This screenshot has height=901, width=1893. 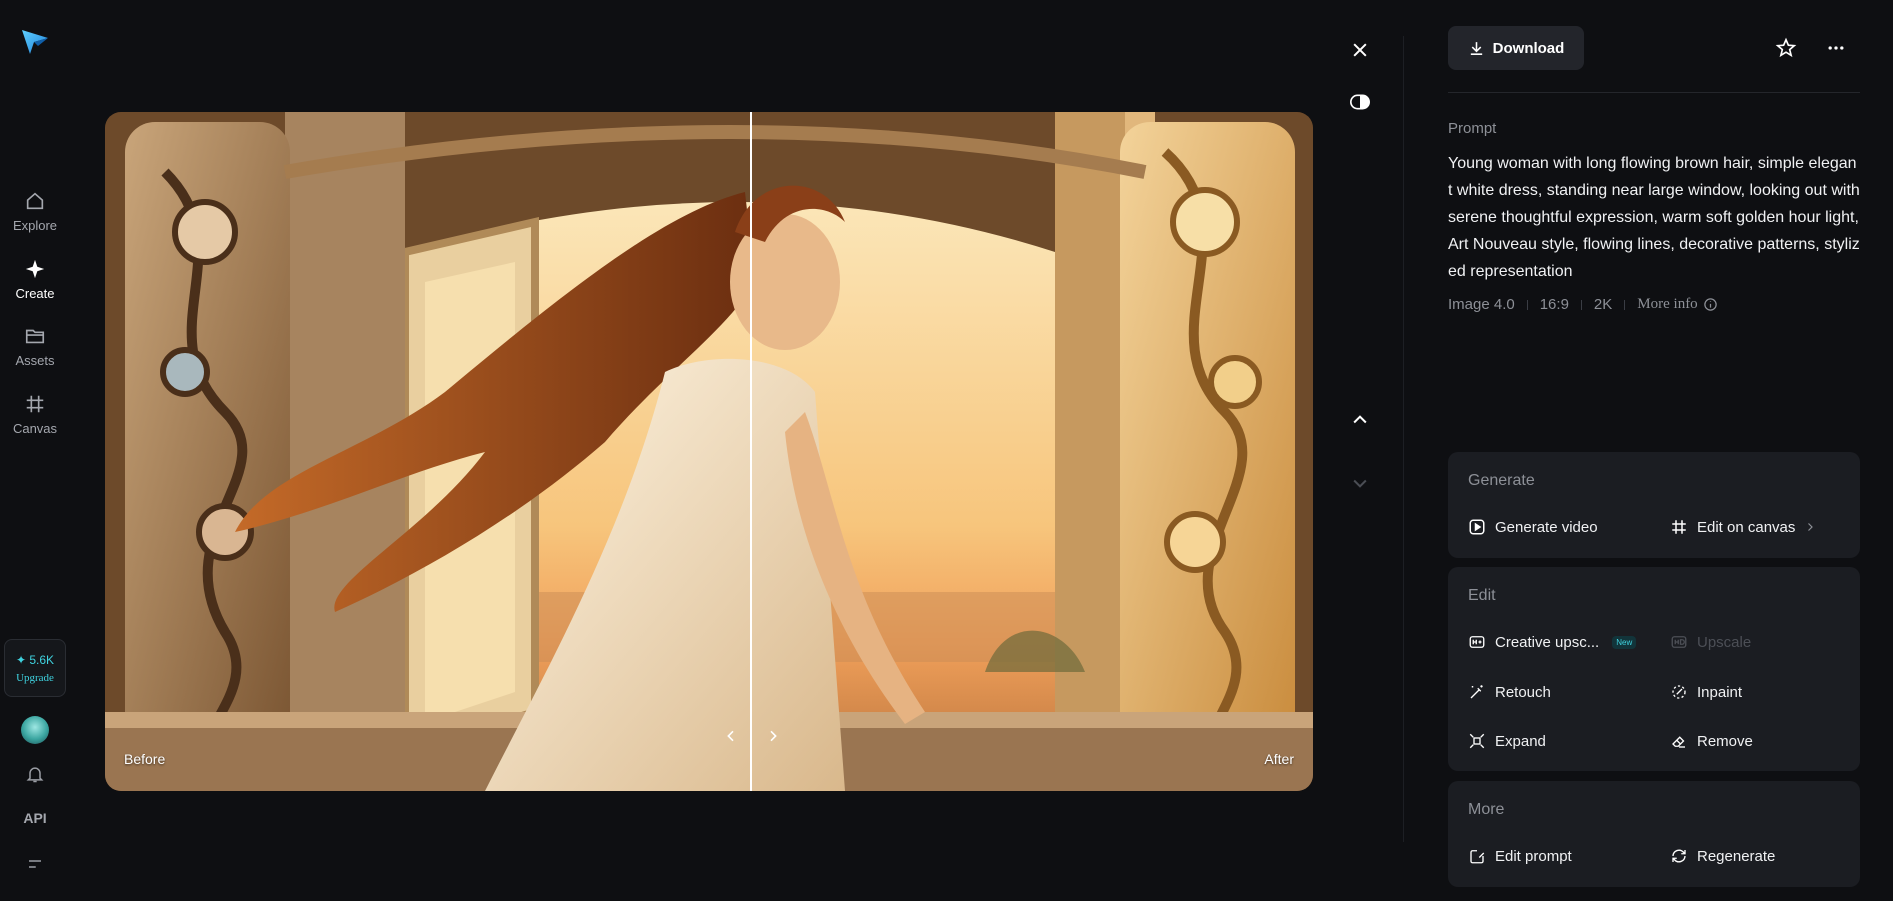 I want to click on brush-icon, so click(x=1679, y=692).